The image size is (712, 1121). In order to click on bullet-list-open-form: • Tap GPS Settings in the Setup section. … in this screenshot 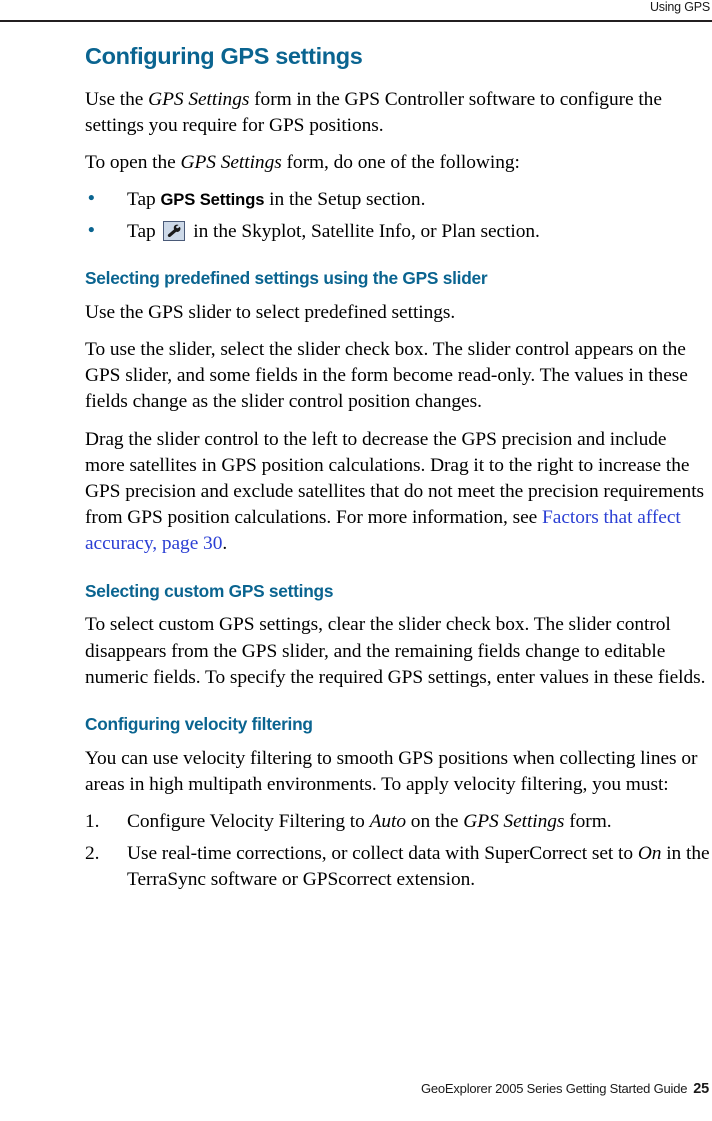, I will do `click(397, 215)`.